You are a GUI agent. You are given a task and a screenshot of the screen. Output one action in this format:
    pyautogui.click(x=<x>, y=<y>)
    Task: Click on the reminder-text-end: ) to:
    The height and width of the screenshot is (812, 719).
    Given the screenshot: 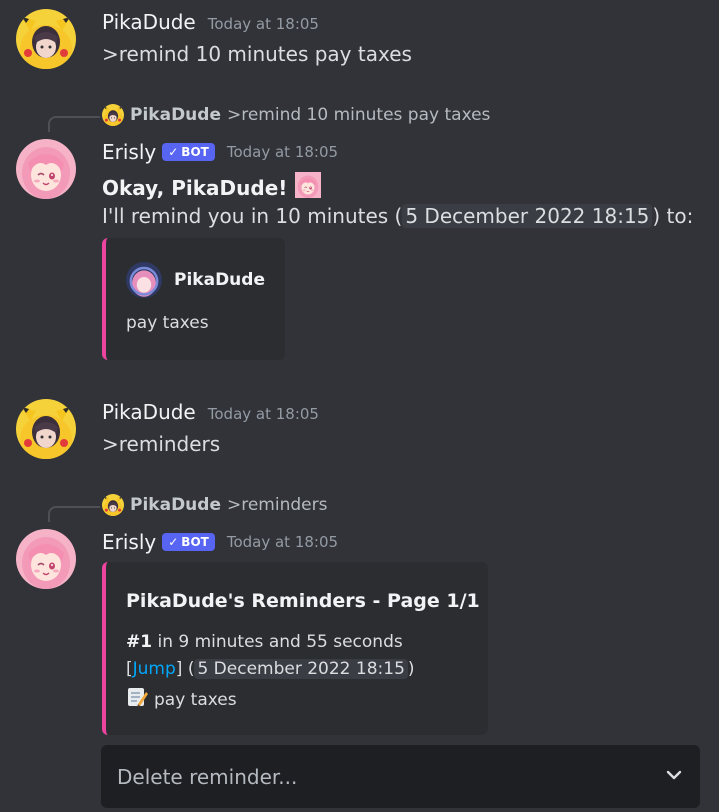 What is the action you would take?
    pyautogui.click(x=673, y=216)
    